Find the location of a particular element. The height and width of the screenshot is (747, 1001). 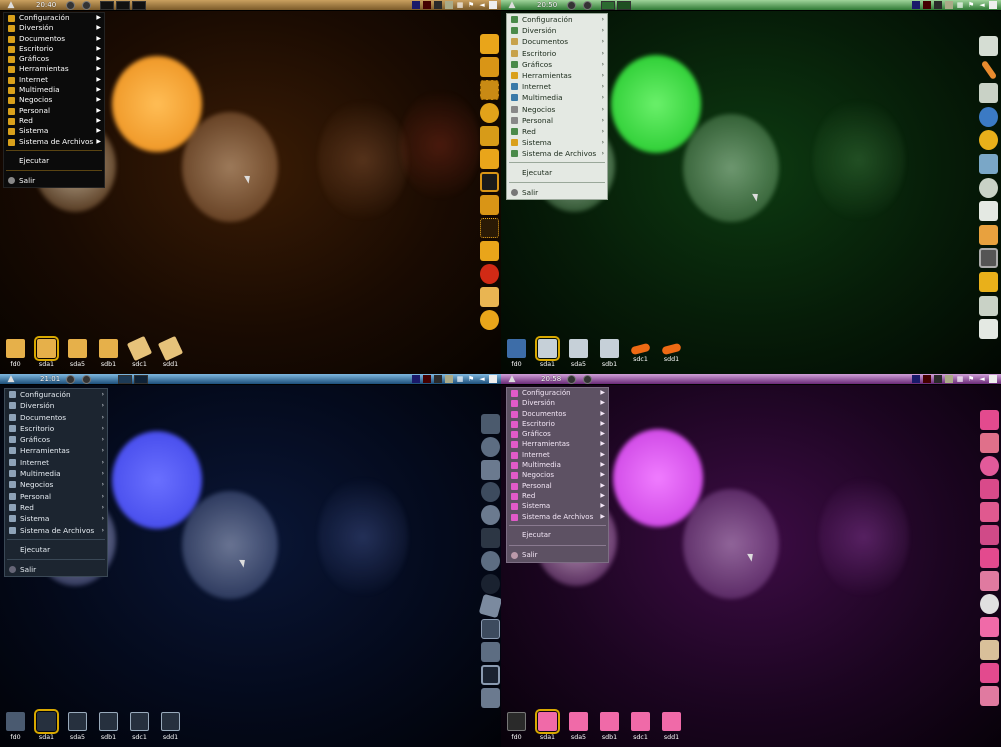

menu-item-negocios: Negocios ▶ is located at coordinates (557, 475).